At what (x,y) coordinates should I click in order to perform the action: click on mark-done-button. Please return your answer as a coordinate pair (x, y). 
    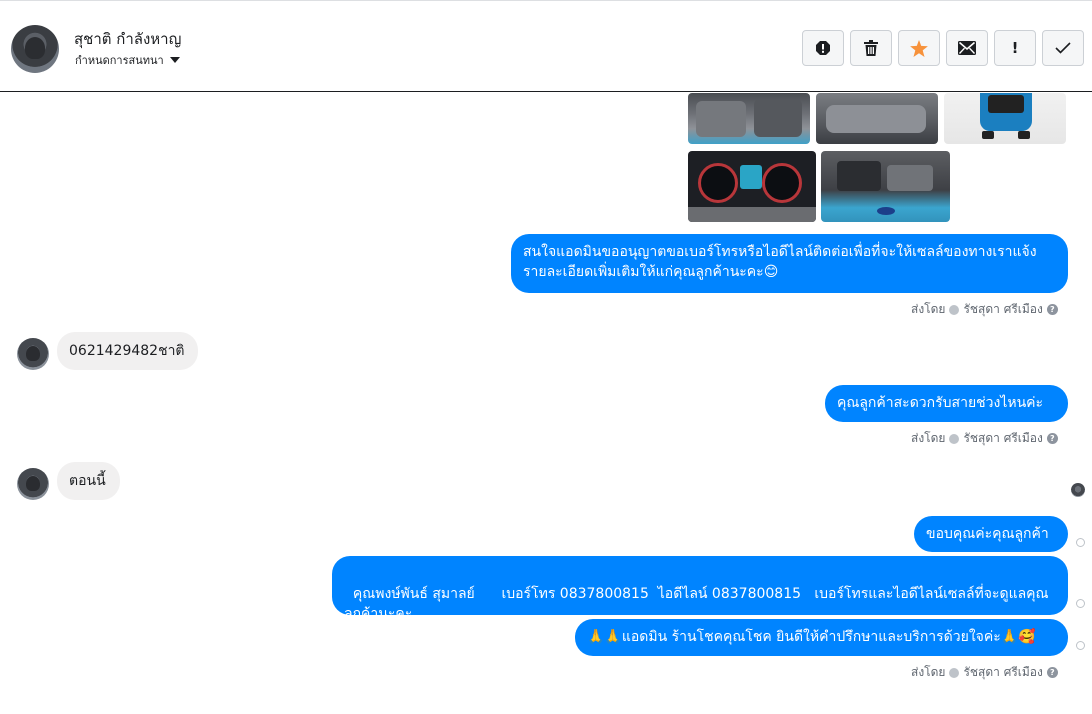
    Looking at the image, I should click on (1063, 48).